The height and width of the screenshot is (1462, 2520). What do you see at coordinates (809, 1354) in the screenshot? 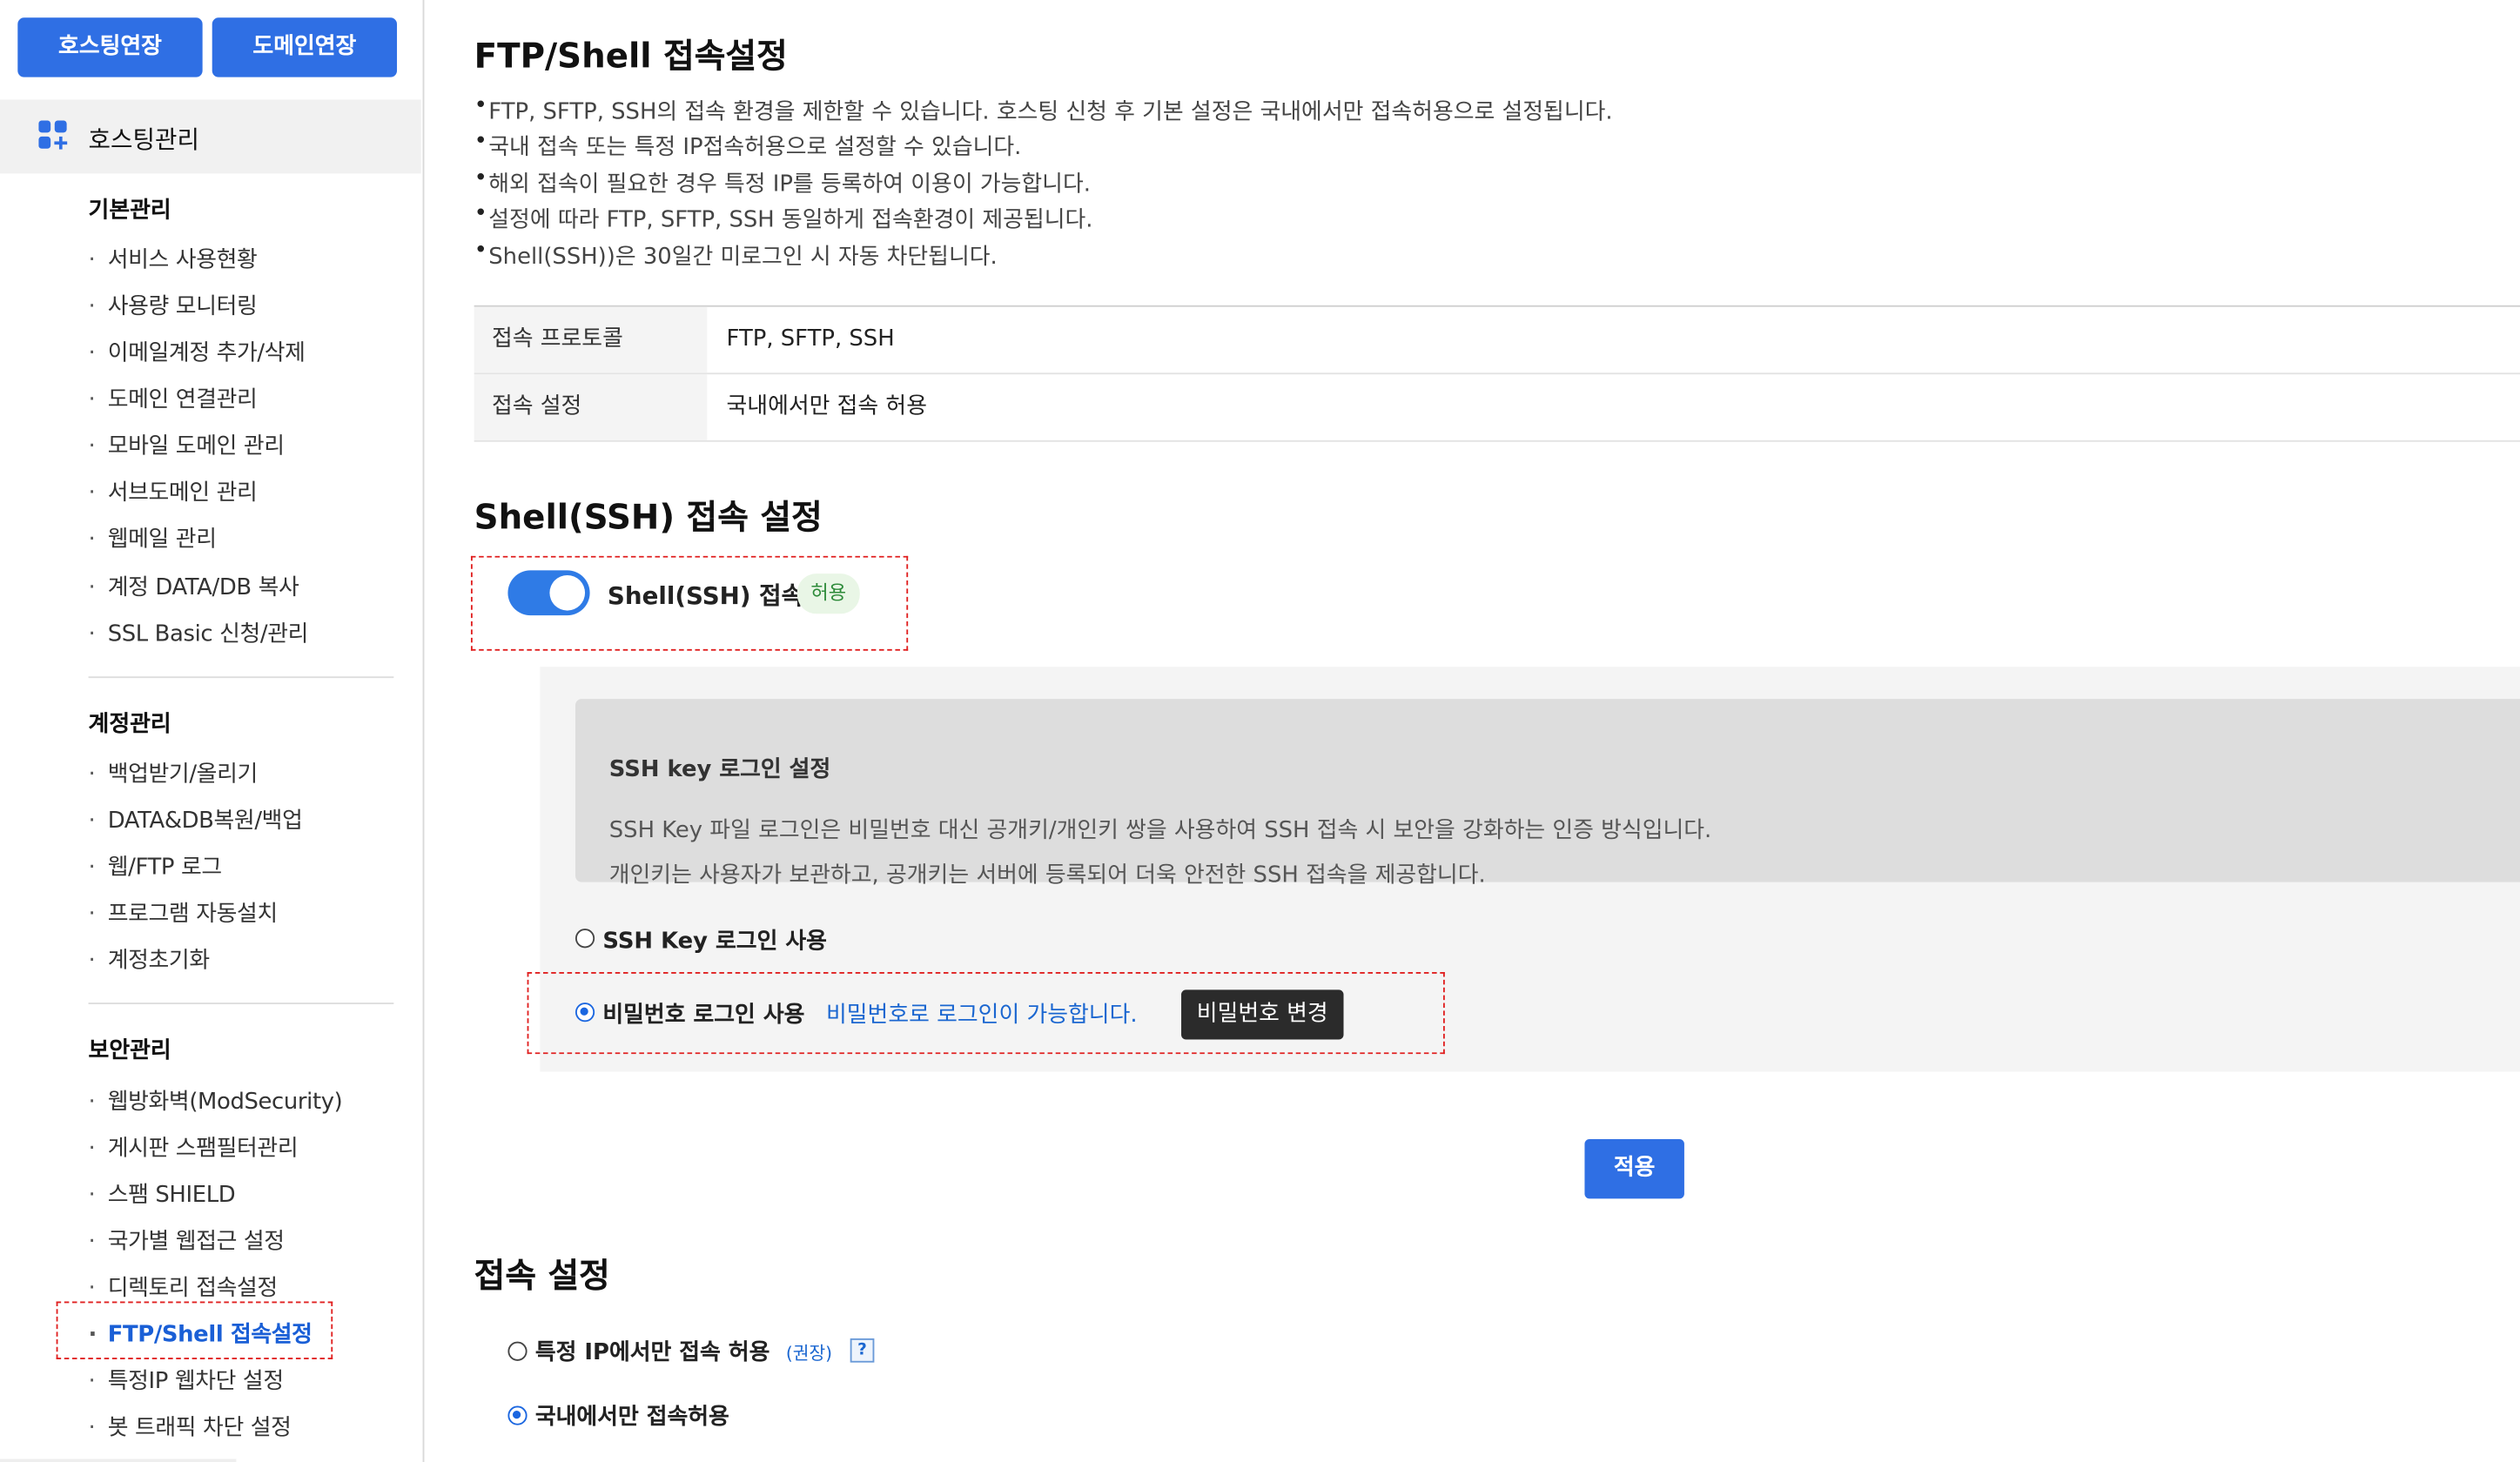
I see `recommended-tag: (권장)` at bounding box center [809, 1354].